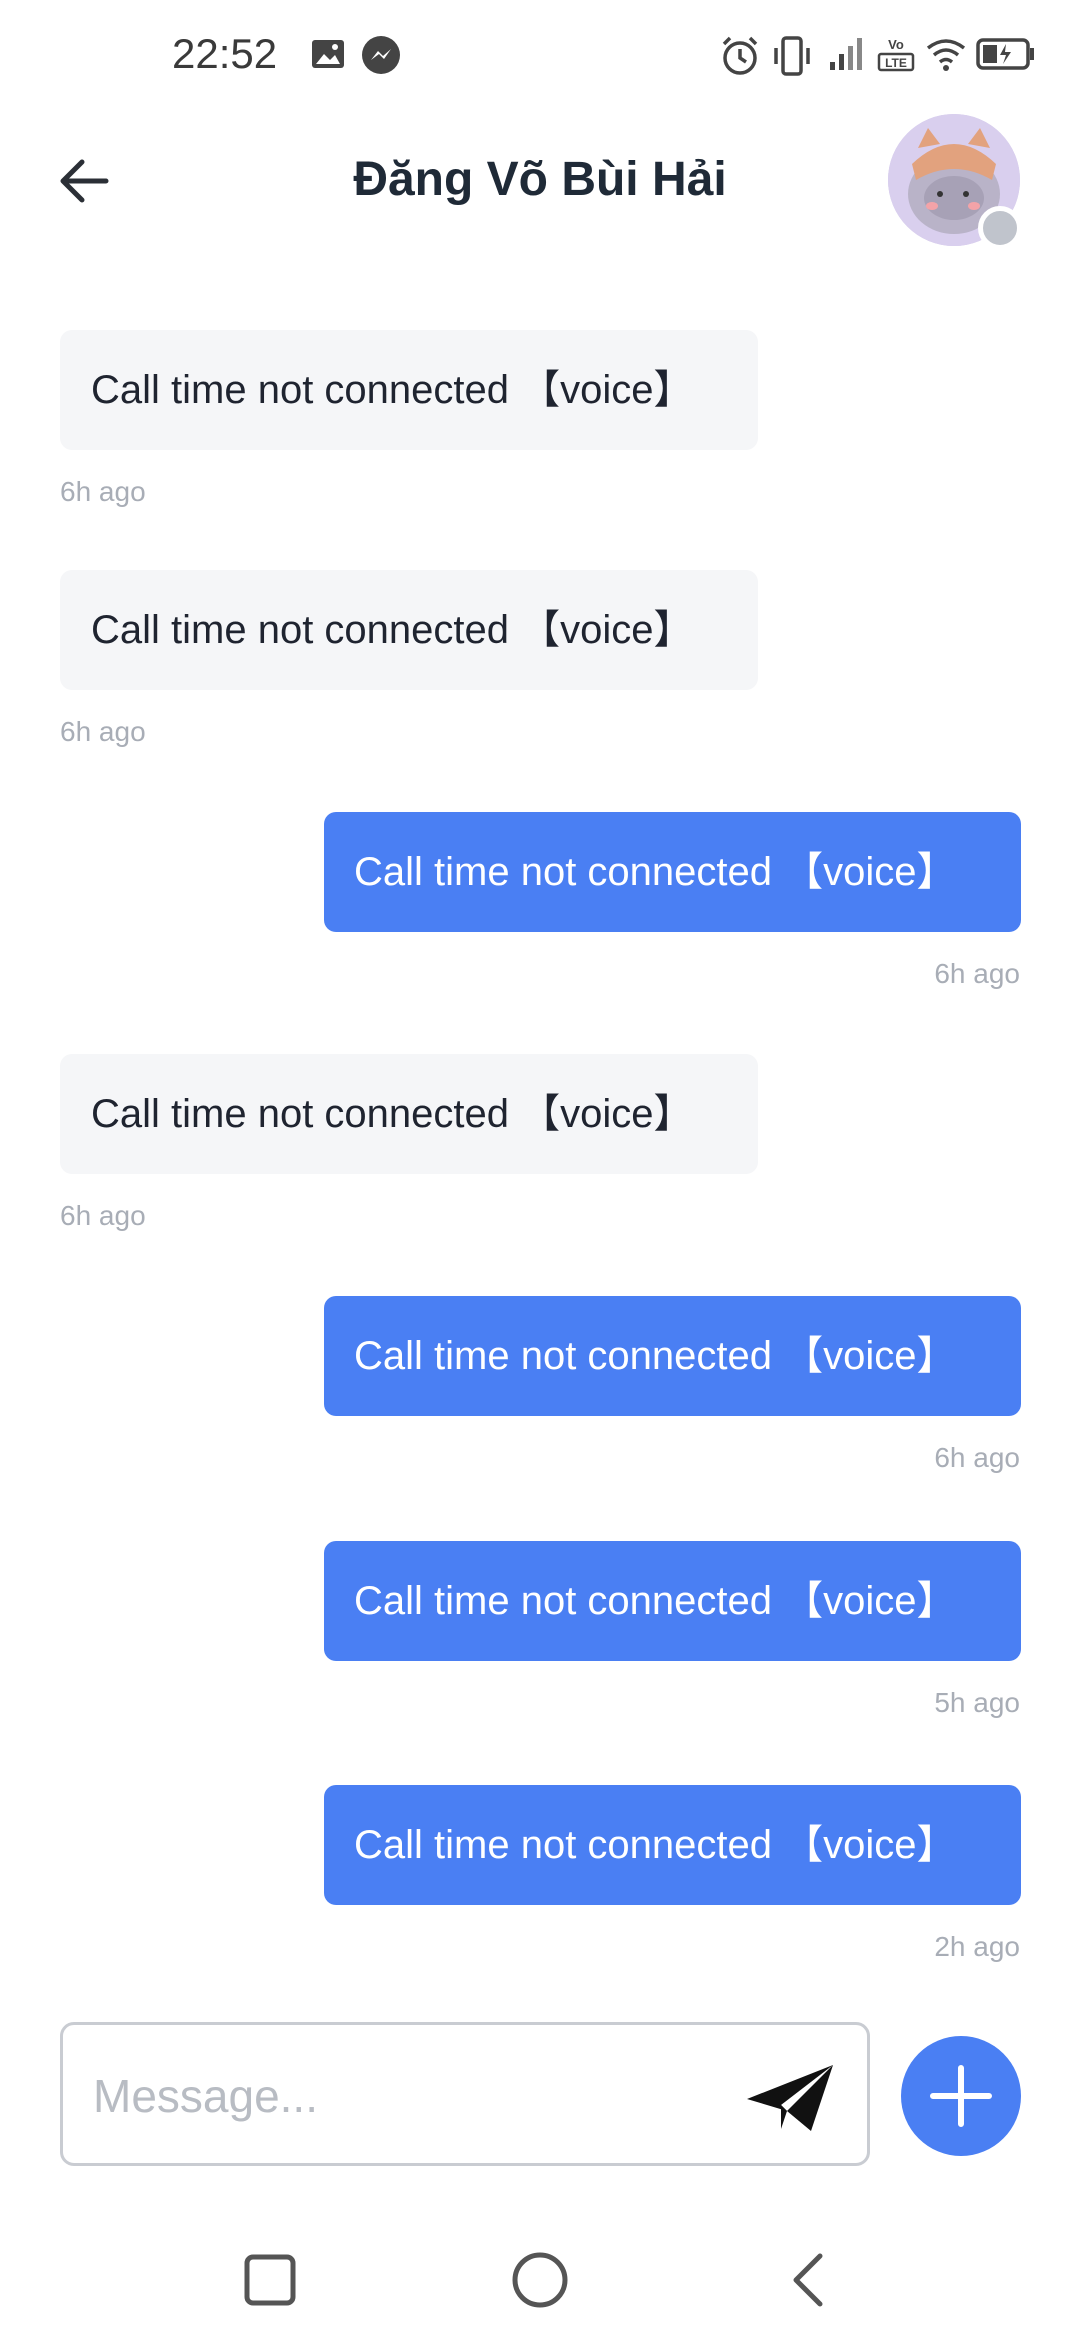  Describe the element at coordinates (740, 58) in the screenshot. I see `alarm-icon` at that location.